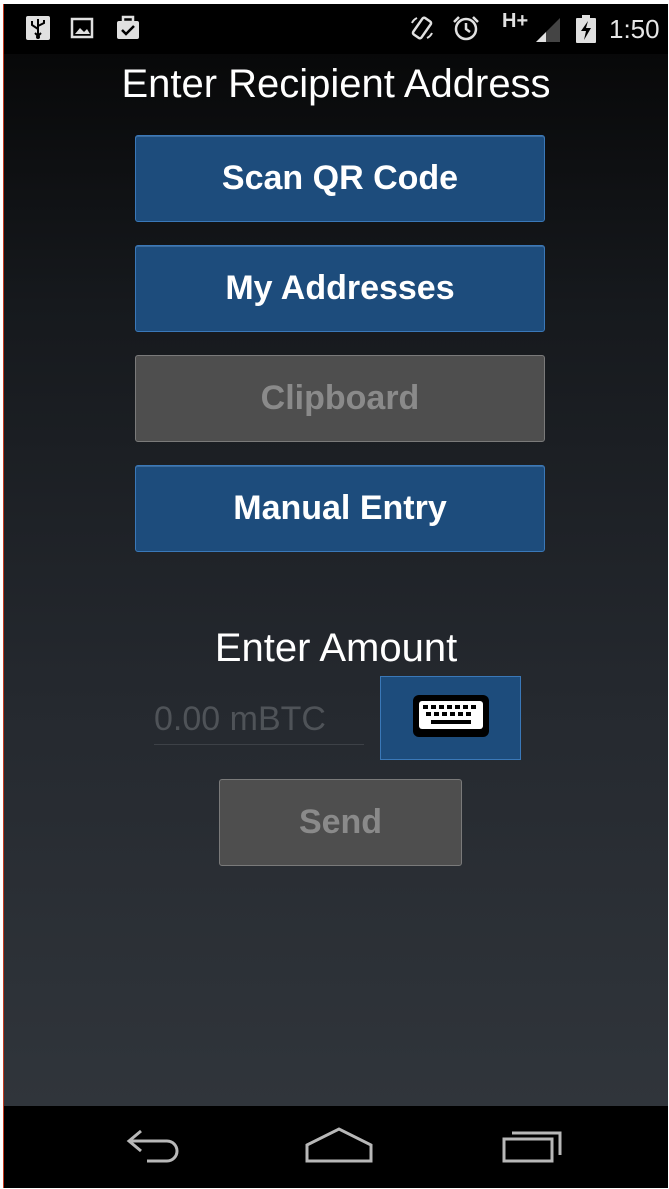  I want to click on keyboard-icon, so click(451, 718).